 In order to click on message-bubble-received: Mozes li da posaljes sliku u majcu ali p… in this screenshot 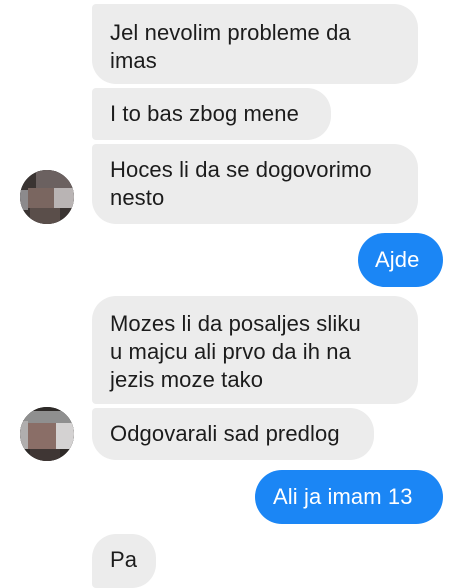, I will do `click(255, 350)`.